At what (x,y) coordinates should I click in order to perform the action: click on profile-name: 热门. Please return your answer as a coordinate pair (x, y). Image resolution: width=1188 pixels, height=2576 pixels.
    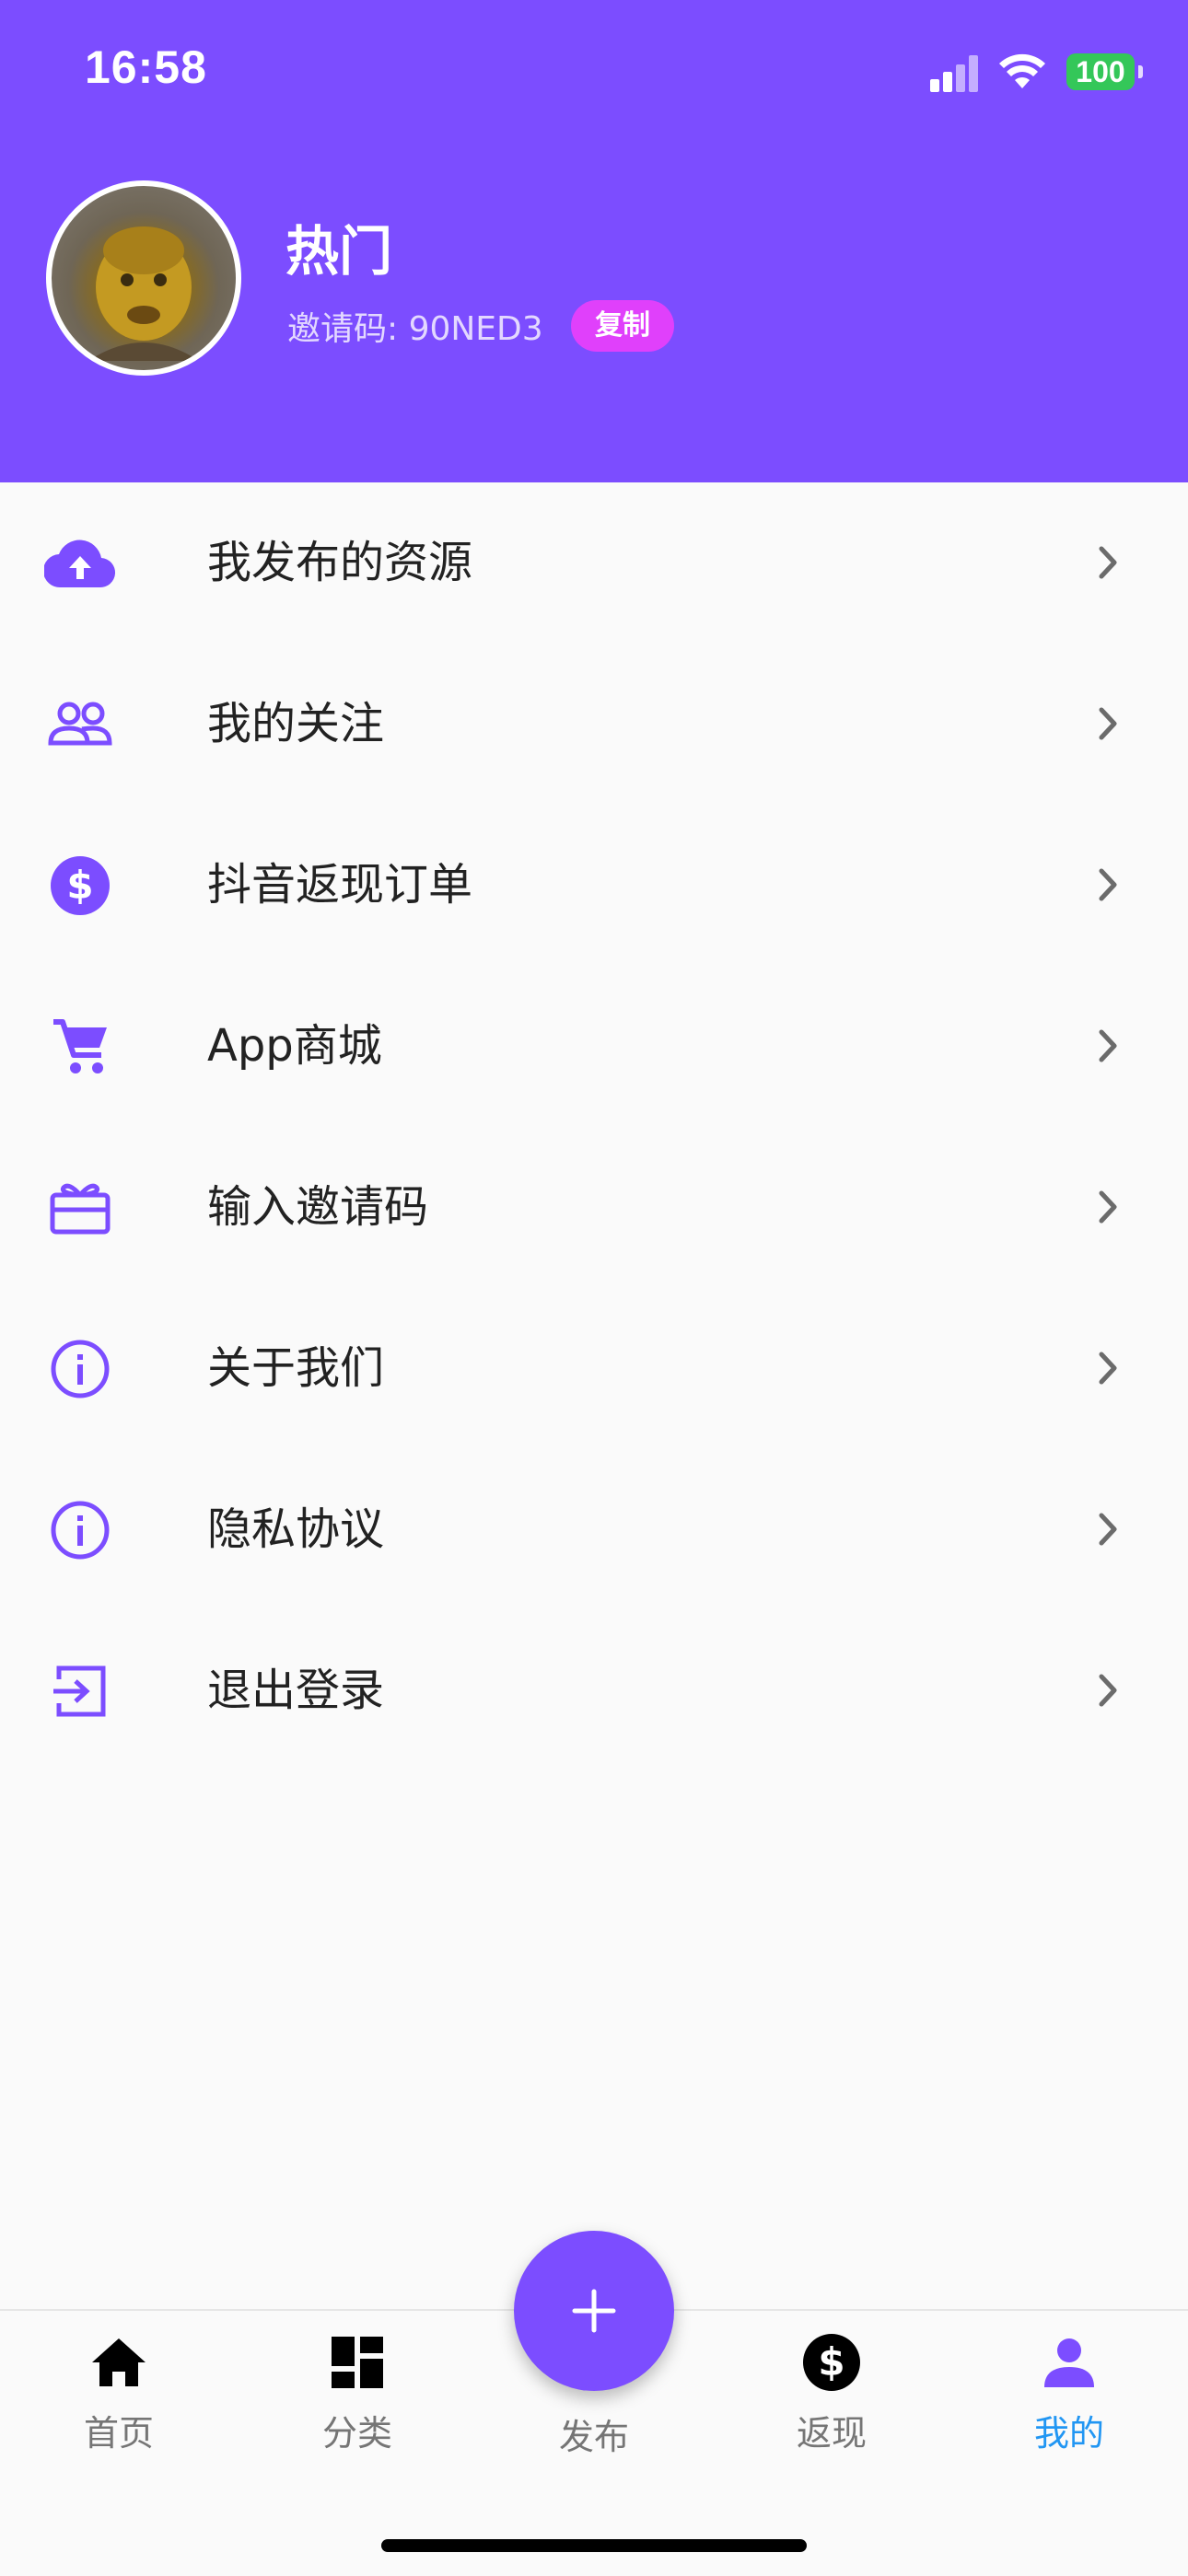
    Looking at the image, I should click on (339, 251).